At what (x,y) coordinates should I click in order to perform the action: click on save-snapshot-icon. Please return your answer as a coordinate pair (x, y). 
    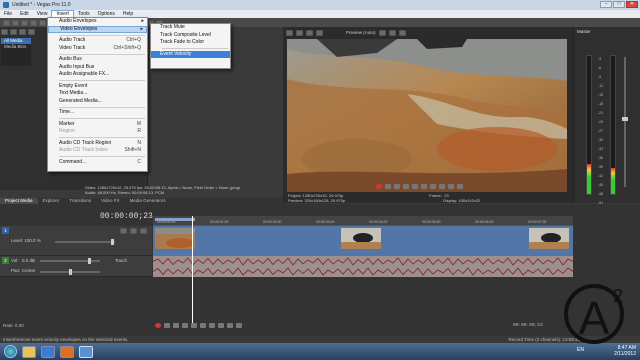
    Looking at the image, I should click on (402, 32).